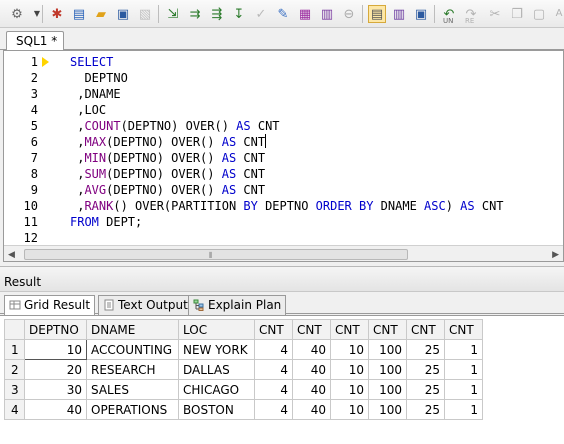 The image size is (564, 444). What do you see at coordinates (23, 282) in the screenshot?
I see `result-title-label: Result` at bounding box center [23, 282].